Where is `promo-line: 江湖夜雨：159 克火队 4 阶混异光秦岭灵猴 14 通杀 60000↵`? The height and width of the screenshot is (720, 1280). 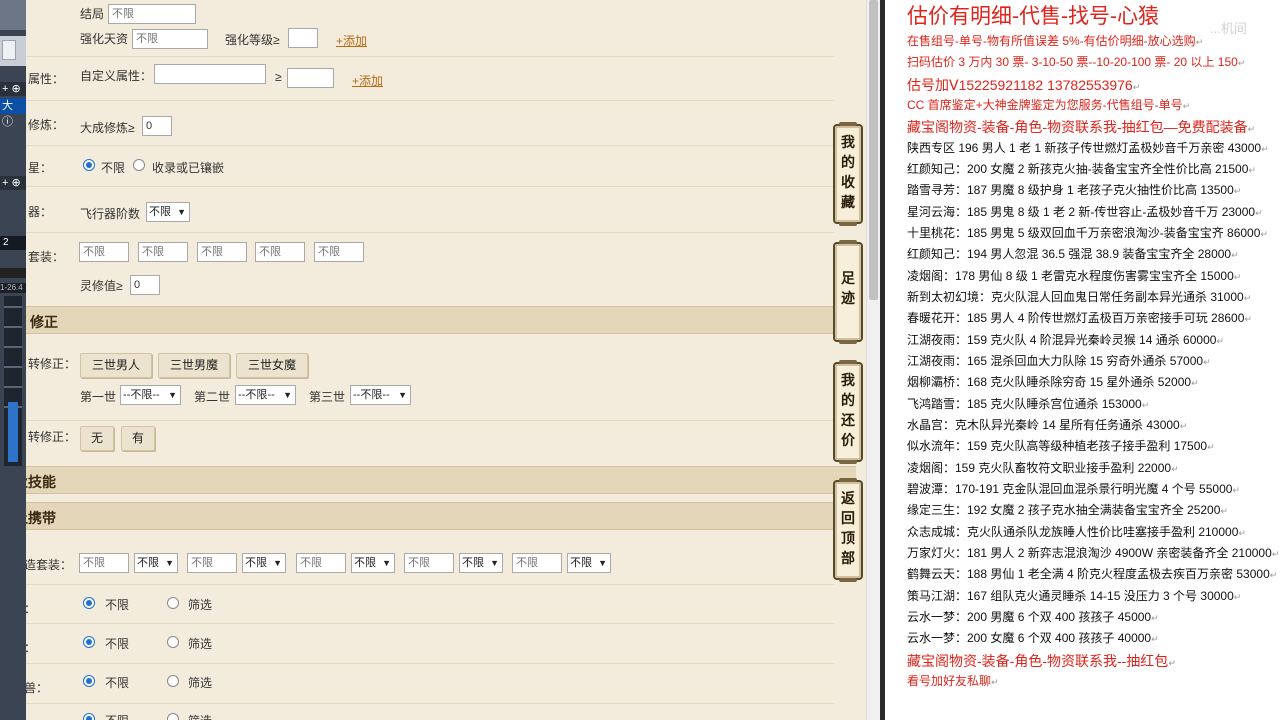 promo-line: 江湖夜雨：159 克火队 4 阶混异光秦岭灵猴 14 通杀 60000↵ is located at coordinates (1065, 339).